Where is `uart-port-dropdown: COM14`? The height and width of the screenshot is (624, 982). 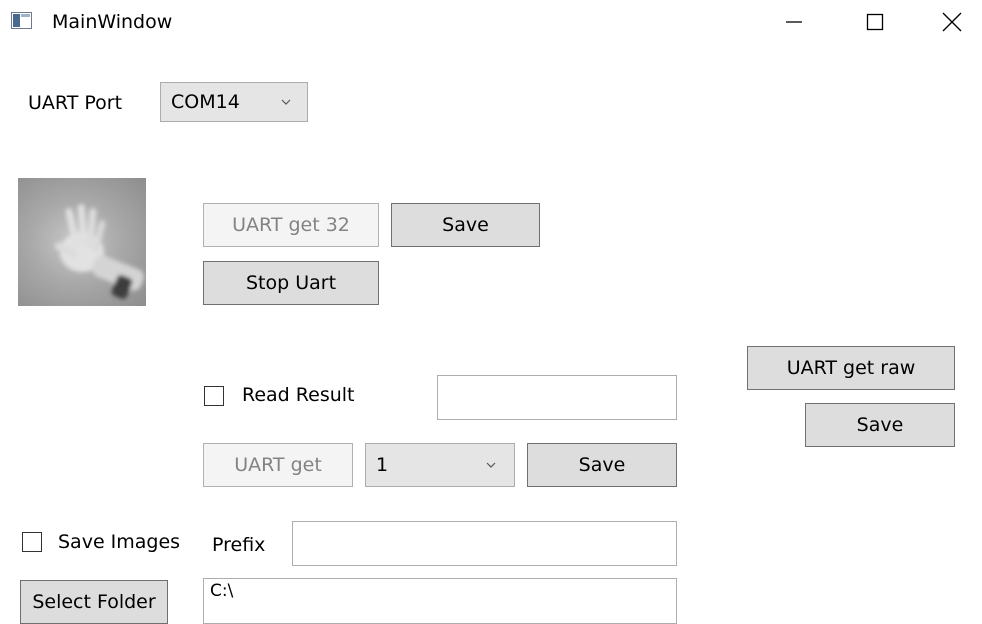 uart-port-dropdown: COM14 is located at coordinates (234, 102).